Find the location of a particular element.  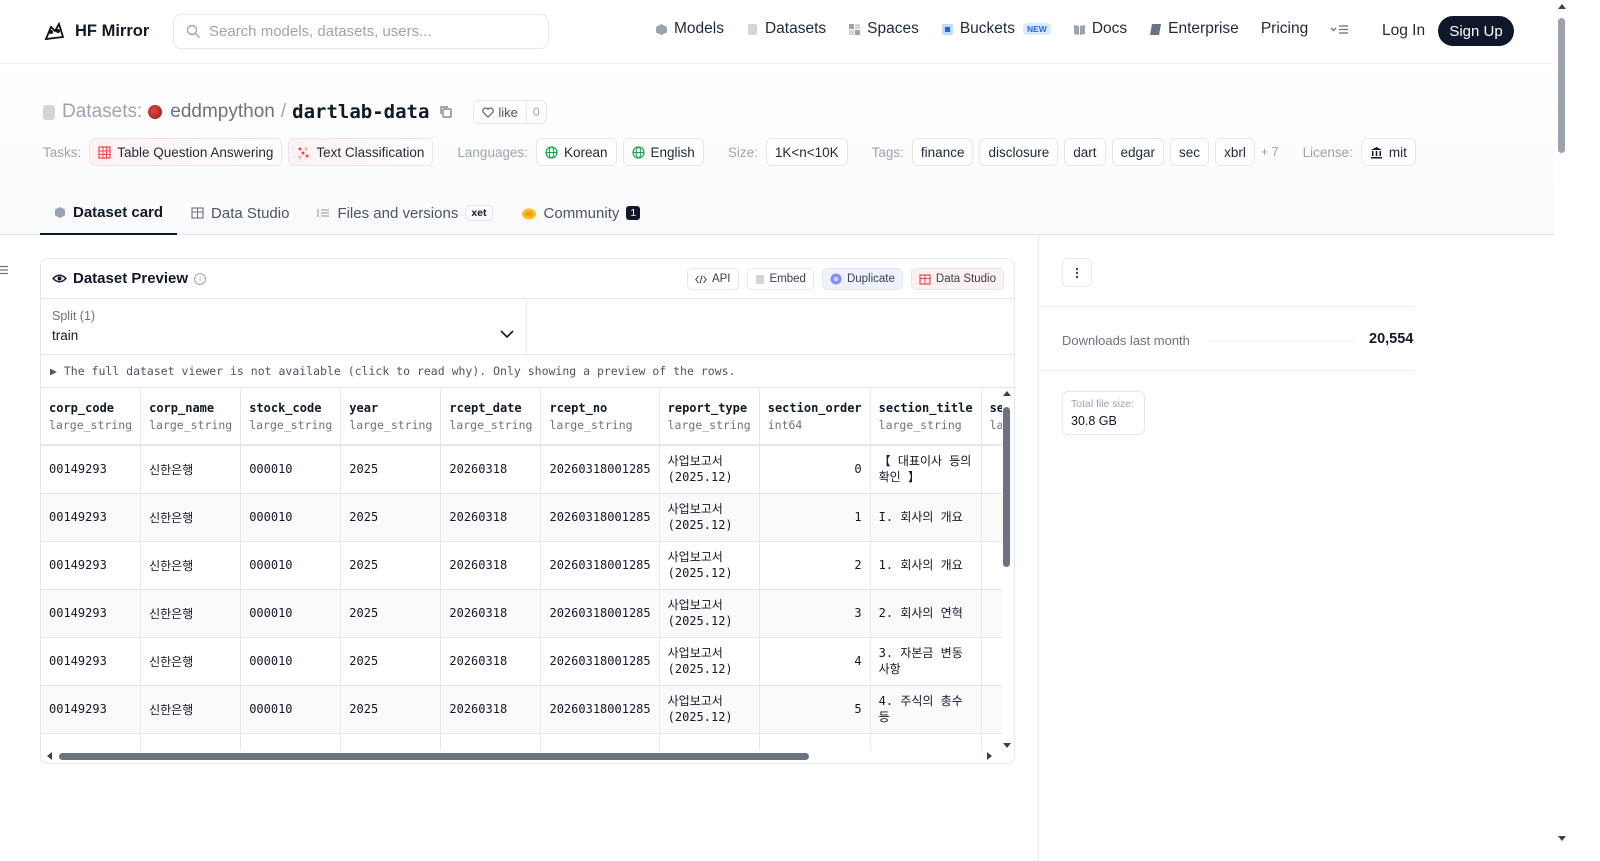

nav-models: Models is located at coordinates (689, 29).